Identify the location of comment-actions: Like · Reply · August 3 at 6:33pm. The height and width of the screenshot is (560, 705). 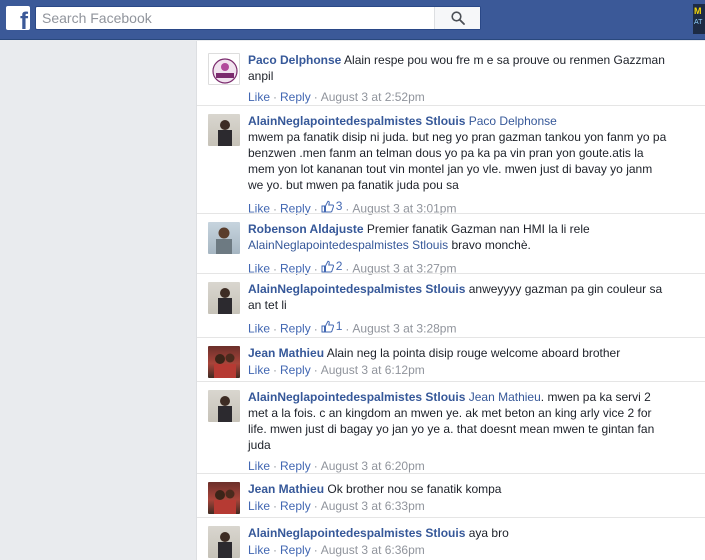
(336, 506).